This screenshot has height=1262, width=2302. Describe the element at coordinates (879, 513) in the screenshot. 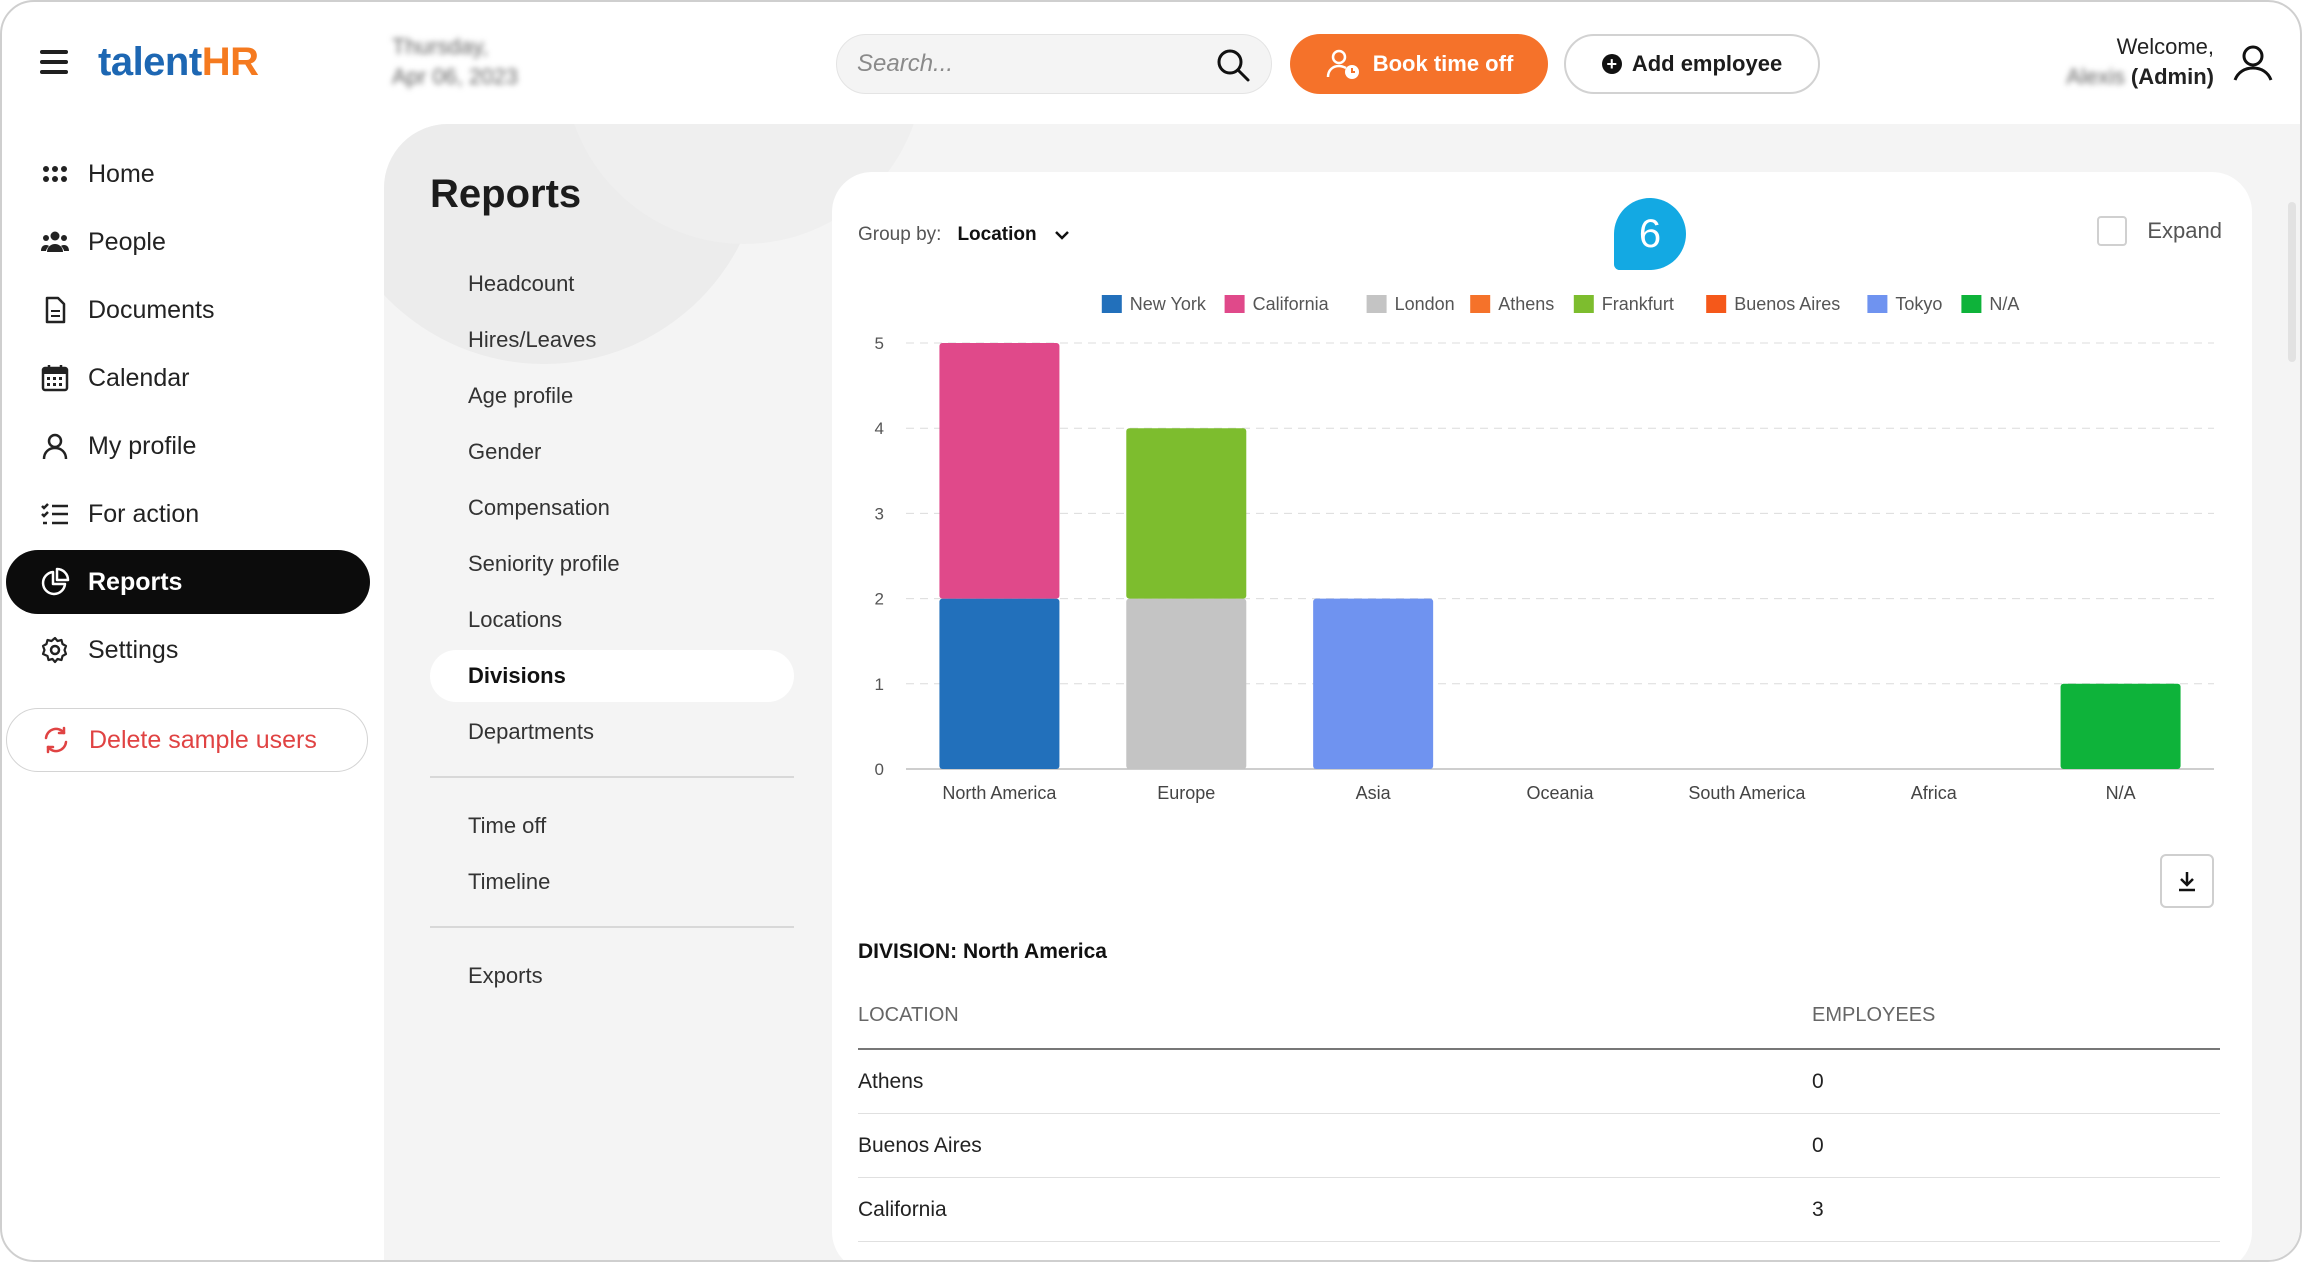

I see `y-tick-label: 3` at that location.